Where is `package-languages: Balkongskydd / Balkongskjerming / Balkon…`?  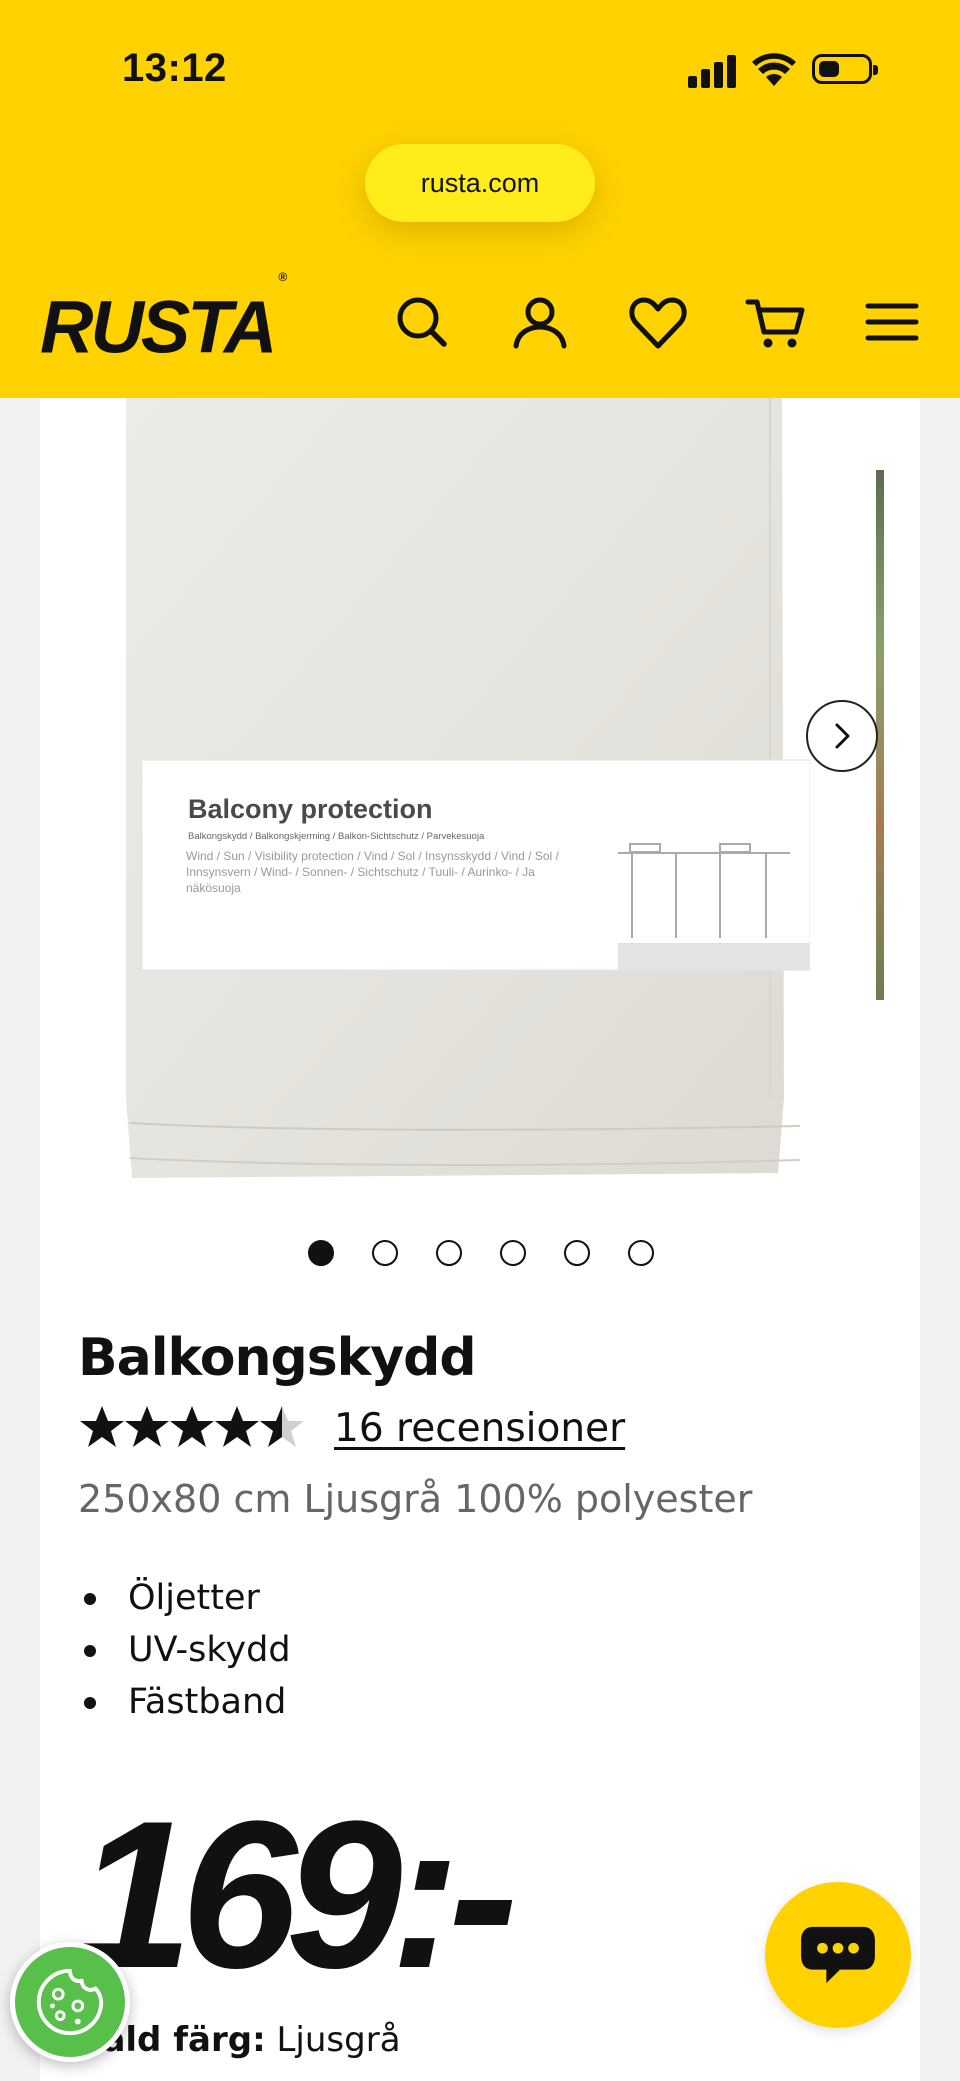
package-languages: Balkongskydd / Balkongskjerming / Balkon… is located at coordinates (336, 836).